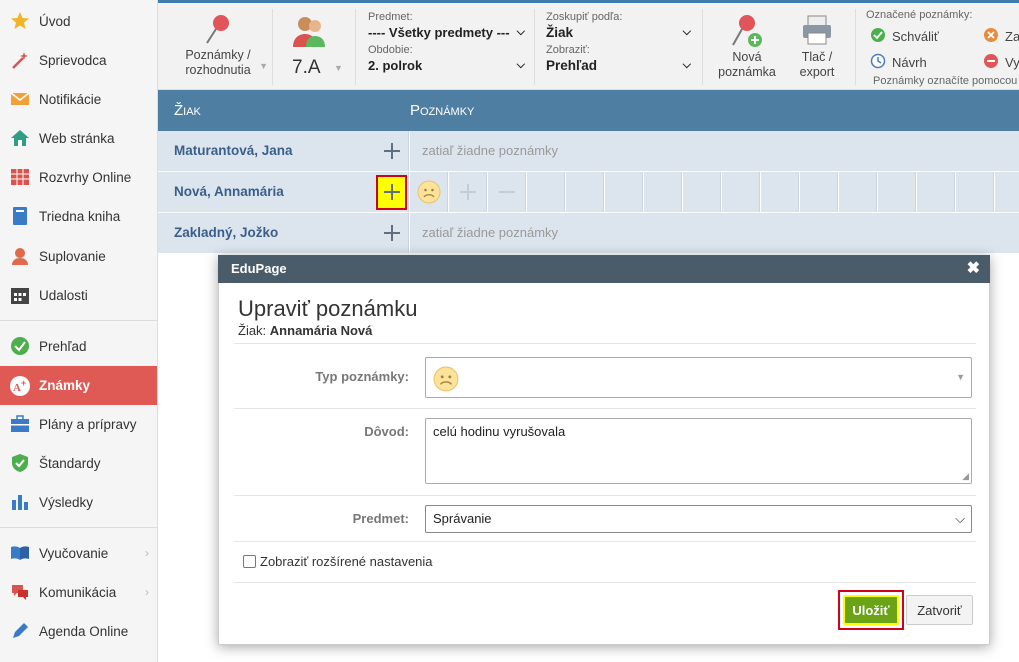 This screenshot has width=1019, height=662. I want to click on class-selector: 7.A ▼, so click(317, 46).